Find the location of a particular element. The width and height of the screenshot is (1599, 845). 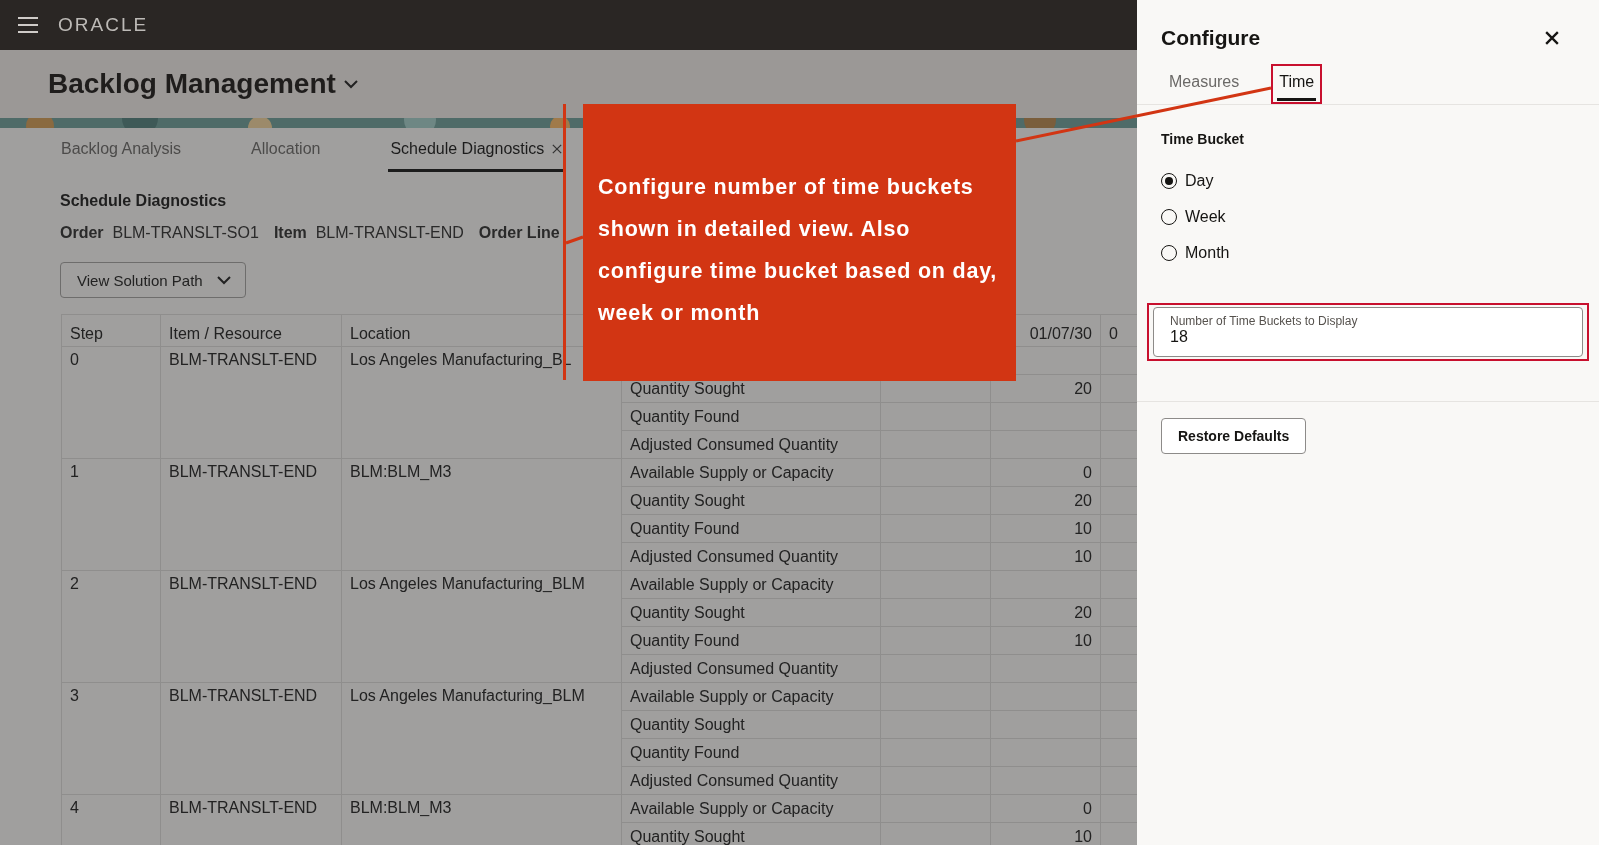

menu-icon is located at coordinates (28, 25).